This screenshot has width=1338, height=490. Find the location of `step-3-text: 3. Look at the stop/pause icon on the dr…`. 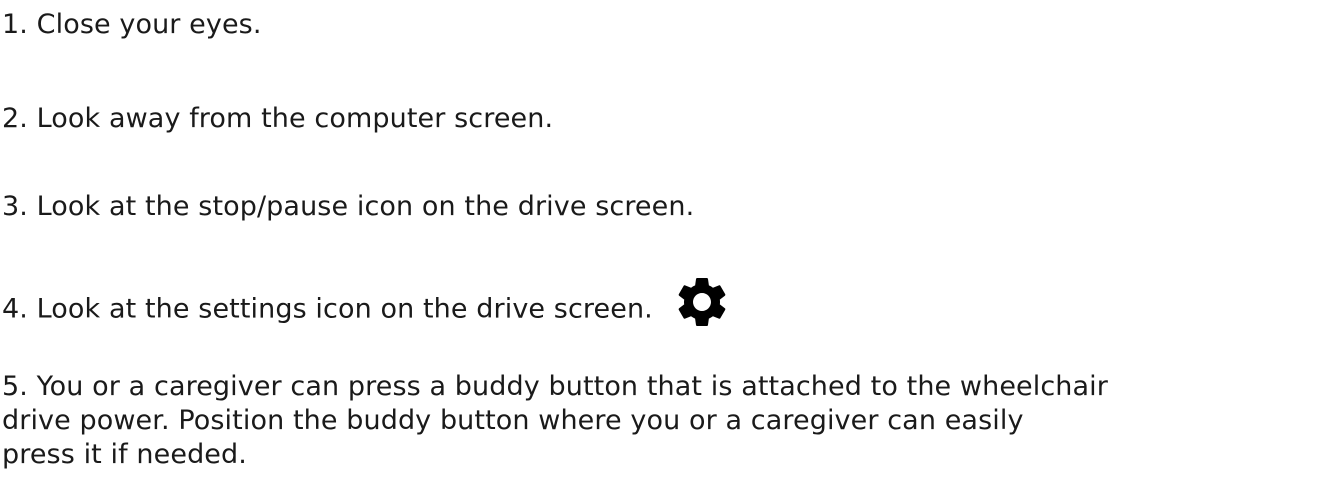

step-3-text: 3. Look at the stop/pause icon on the dr… is located at coordinates (348, 206).